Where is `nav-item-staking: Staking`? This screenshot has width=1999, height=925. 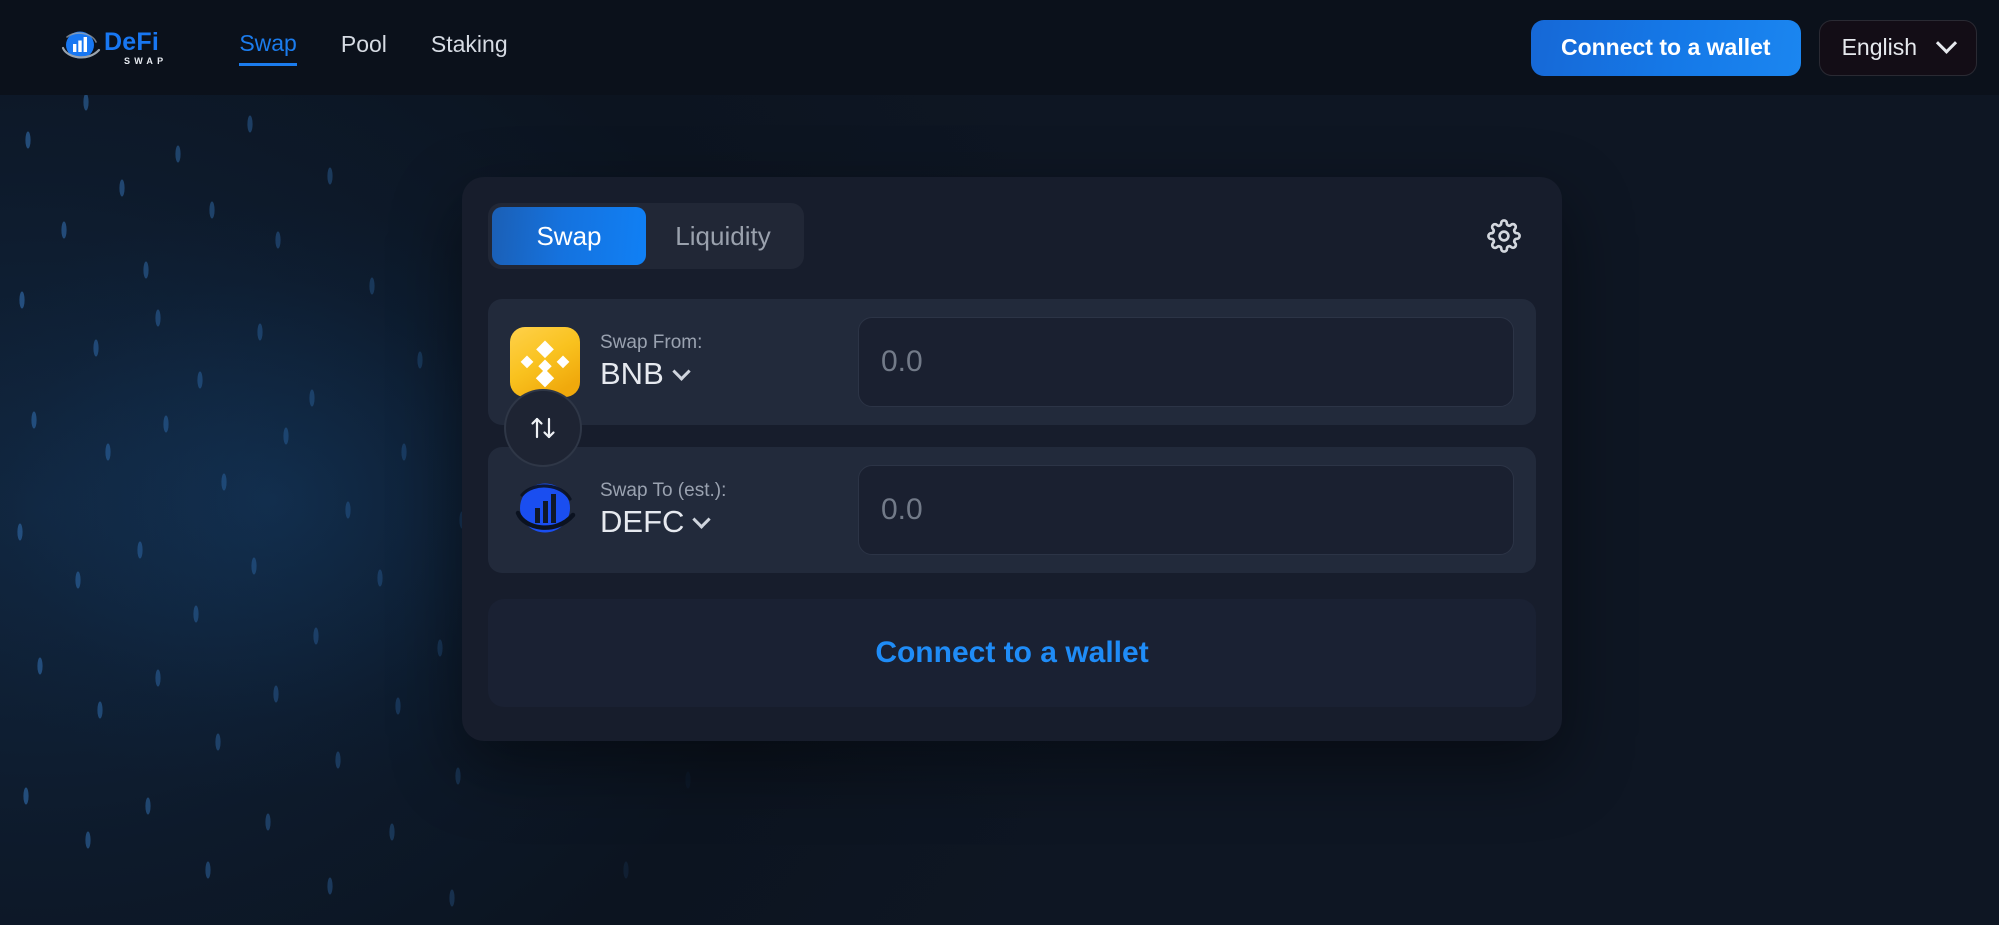
nav-item-staking: Staking is located at coordinates (469, 47).